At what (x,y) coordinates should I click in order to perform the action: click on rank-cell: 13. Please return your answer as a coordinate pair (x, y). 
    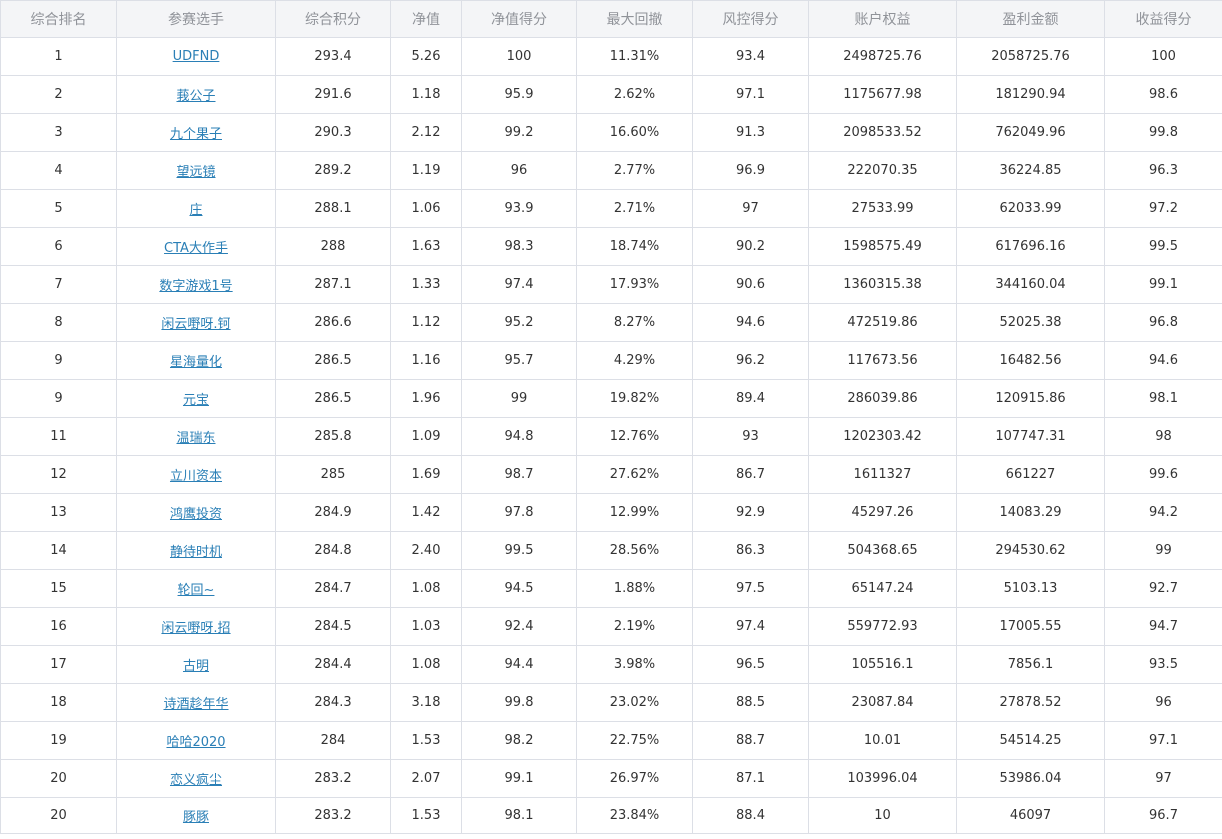
    Looking at the image, I should click on (58, 512).